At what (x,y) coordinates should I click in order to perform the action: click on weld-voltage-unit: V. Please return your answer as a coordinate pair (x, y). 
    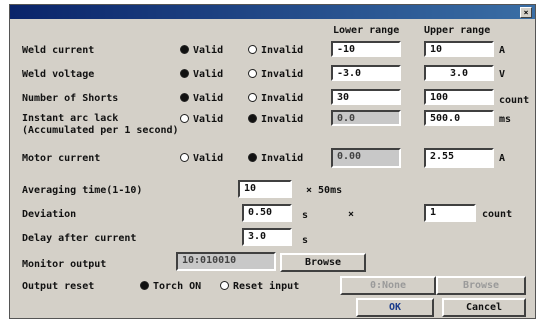
    Looking at the image, I should click on (502, 74).